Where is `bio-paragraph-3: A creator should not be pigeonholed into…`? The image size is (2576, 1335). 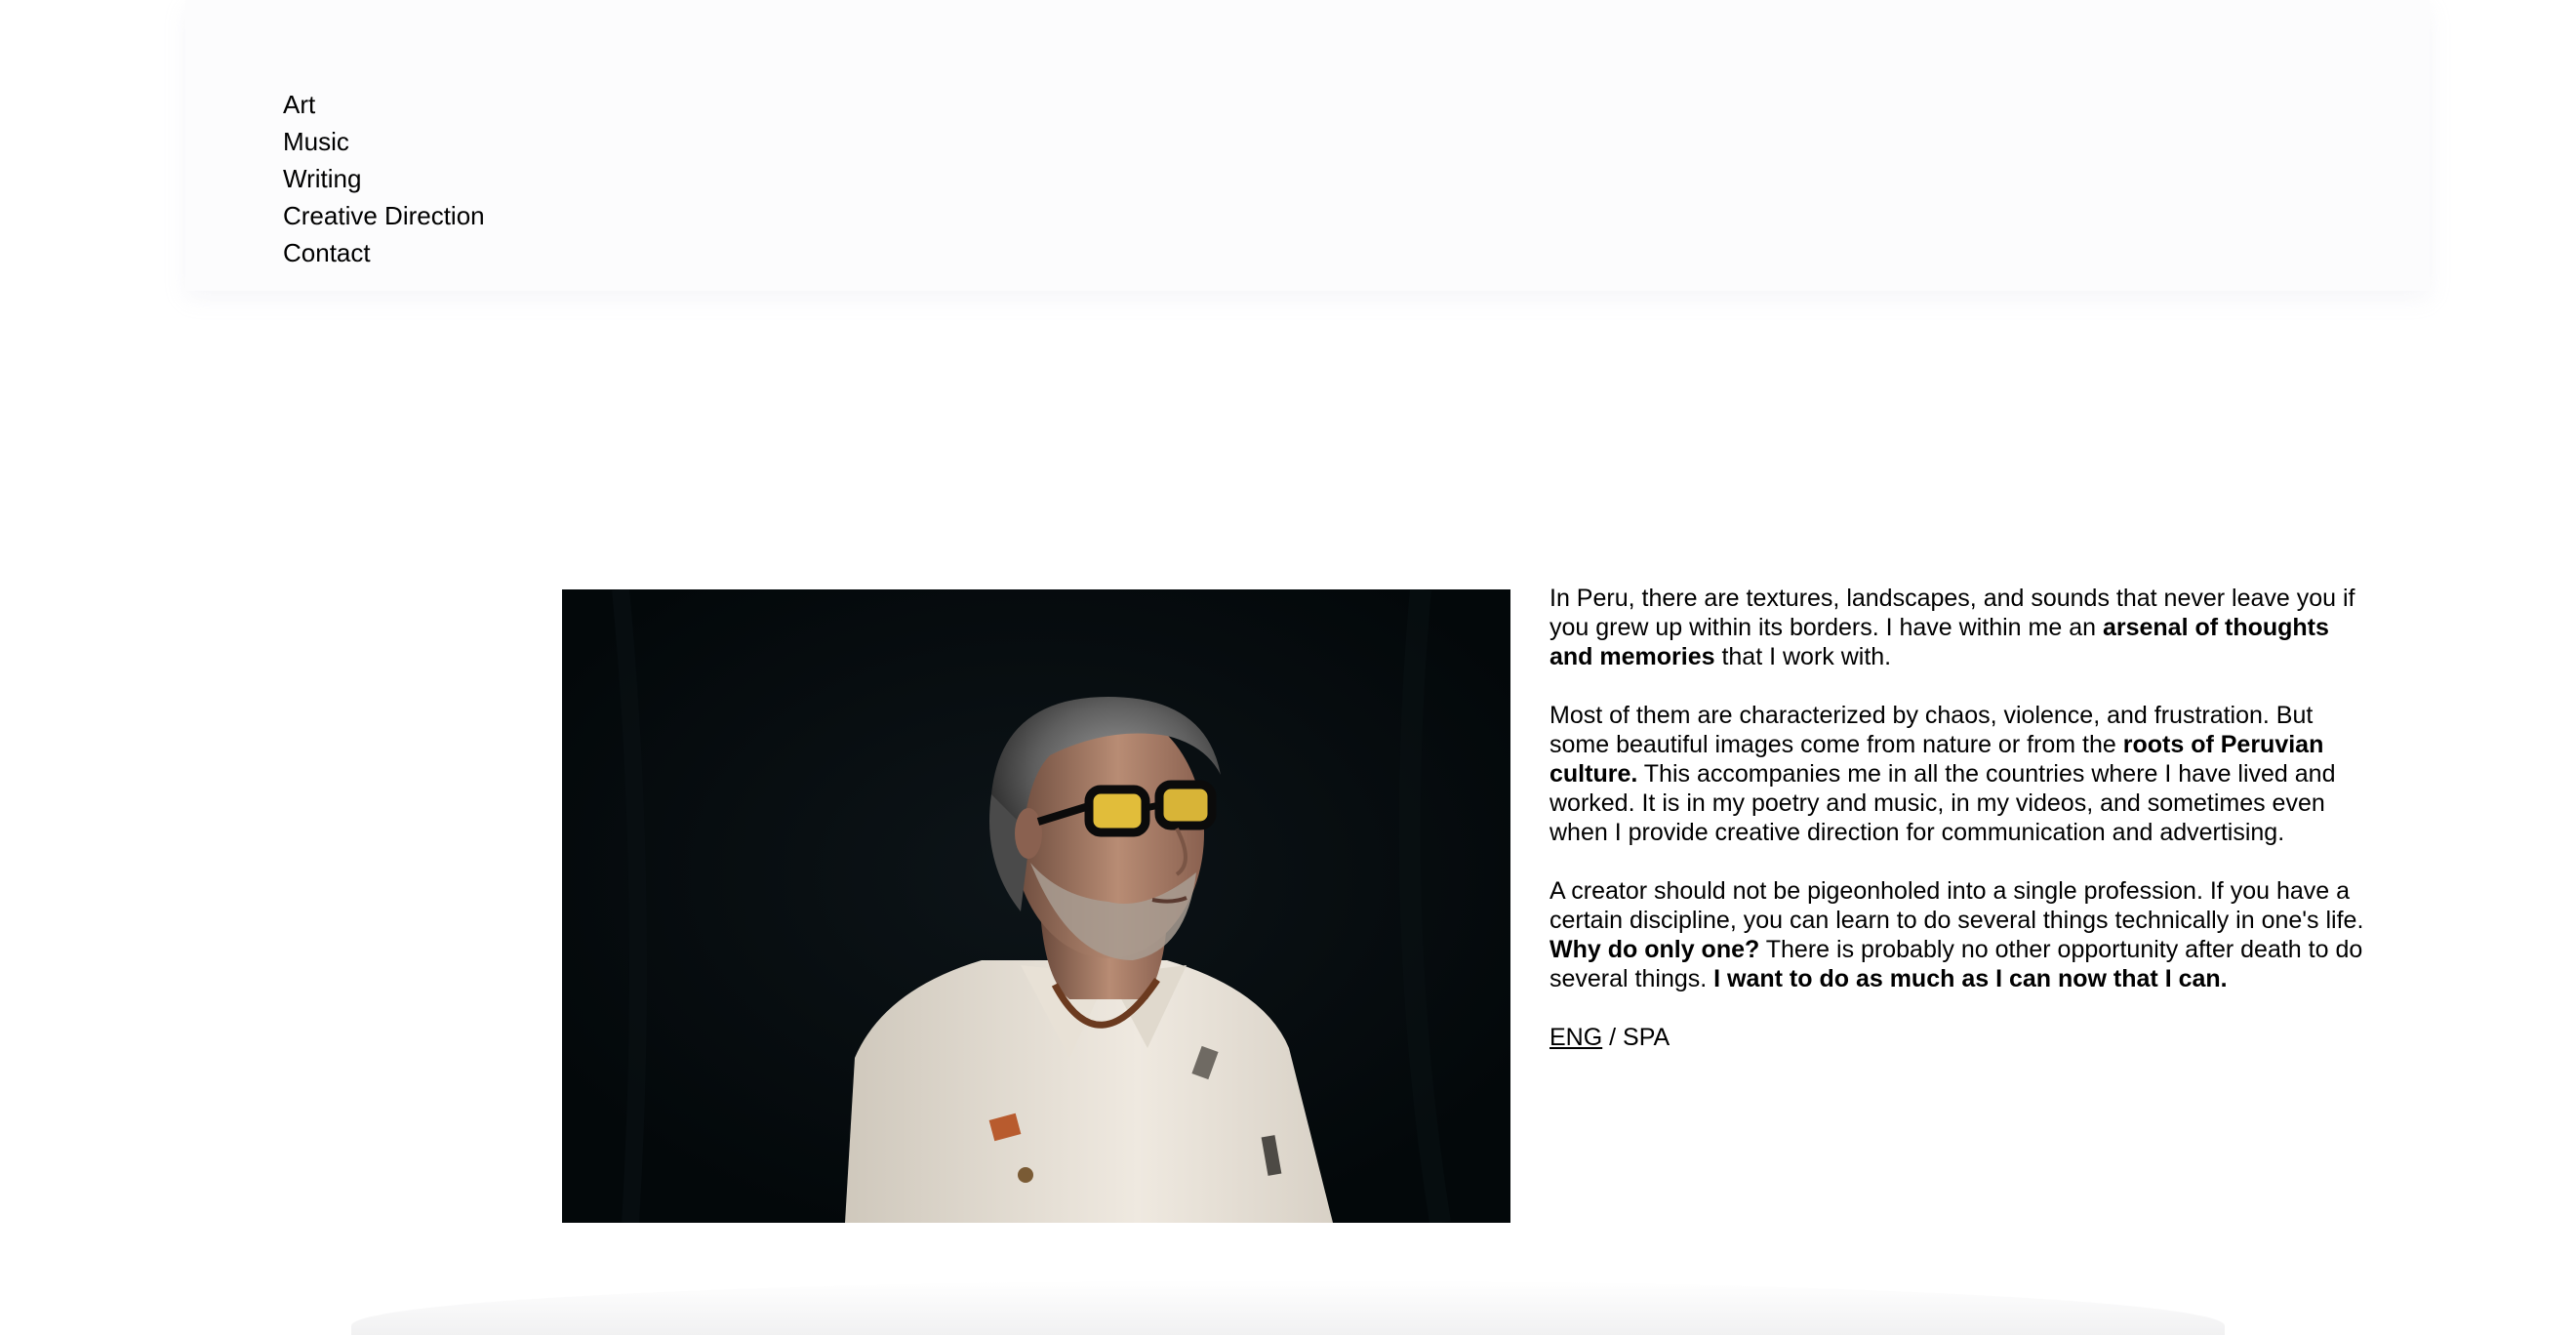 bio-paragraph-3: A creator should not be pigeonholed into… is located at coordinates (1957, 934).